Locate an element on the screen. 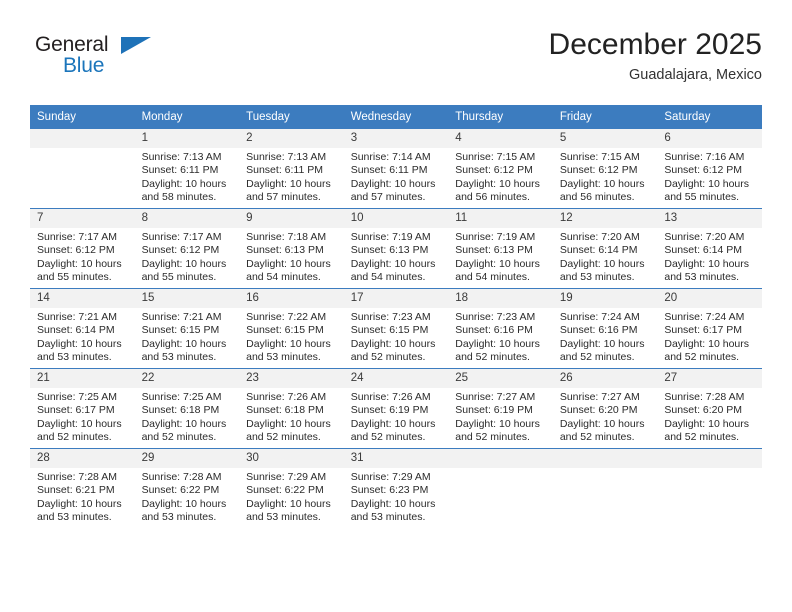 The height and width of the screenshot is (612, 792). sunrise-text: Sunrise: 7:17 AM is located at coordinates (181, 237).